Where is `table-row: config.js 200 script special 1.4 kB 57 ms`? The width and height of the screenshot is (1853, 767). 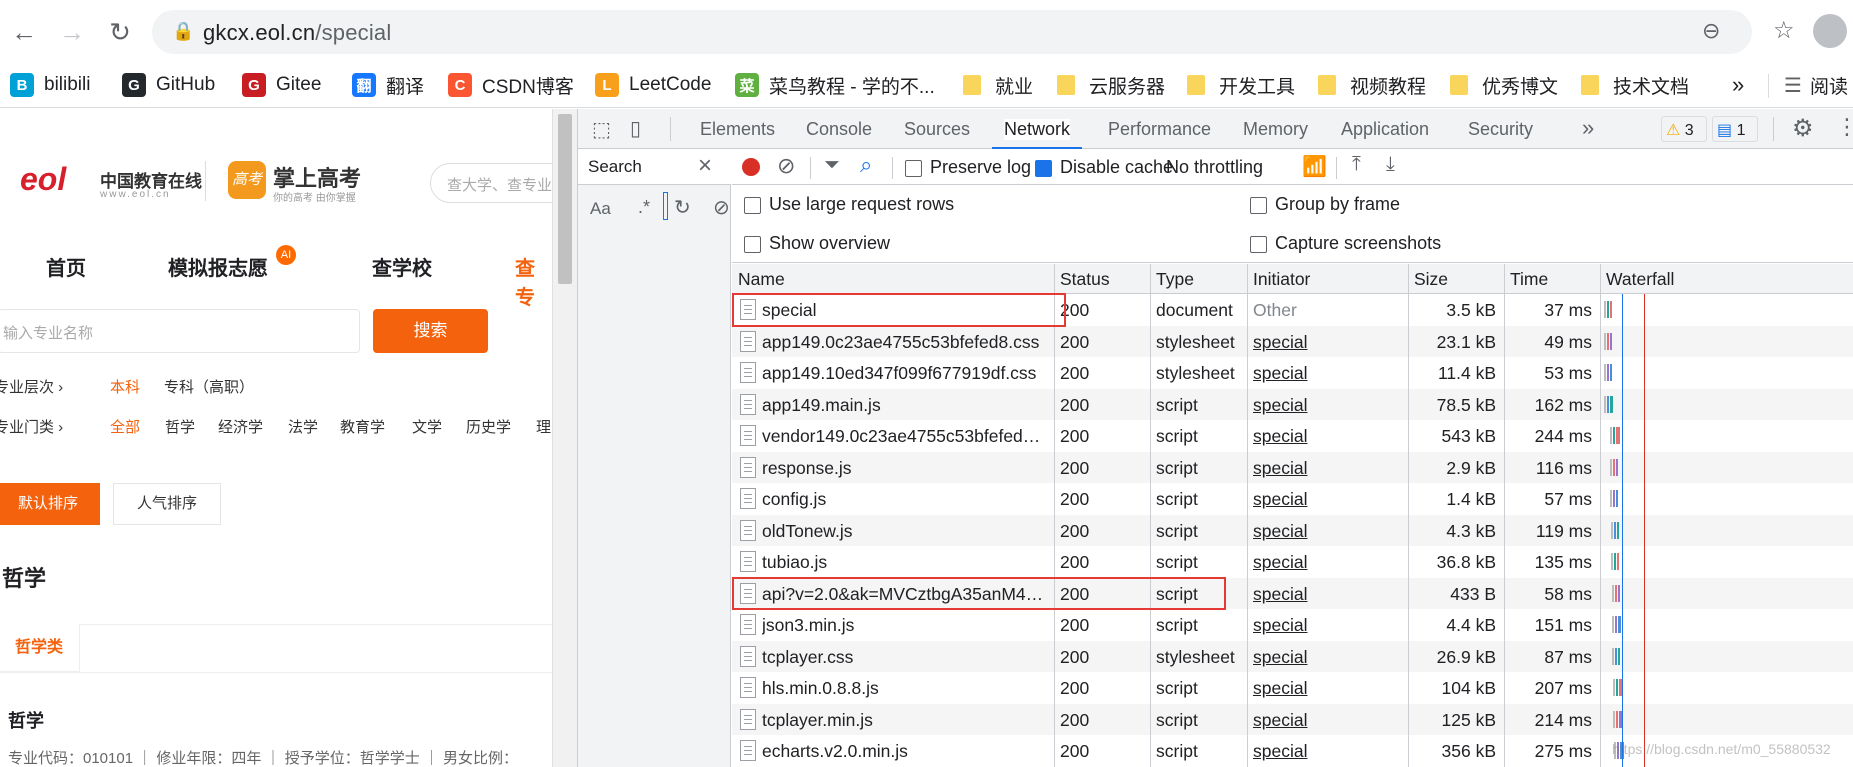
table-row: config.js 200 script special 1.4 kB 57 ms is located at coordinates (1292, 499).